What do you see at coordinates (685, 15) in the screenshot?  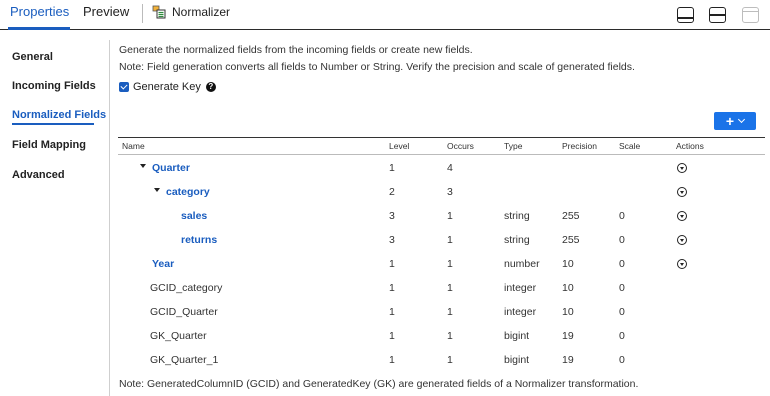 I see `layout-bottom-panel-icon` at bounding box center [685, 15].